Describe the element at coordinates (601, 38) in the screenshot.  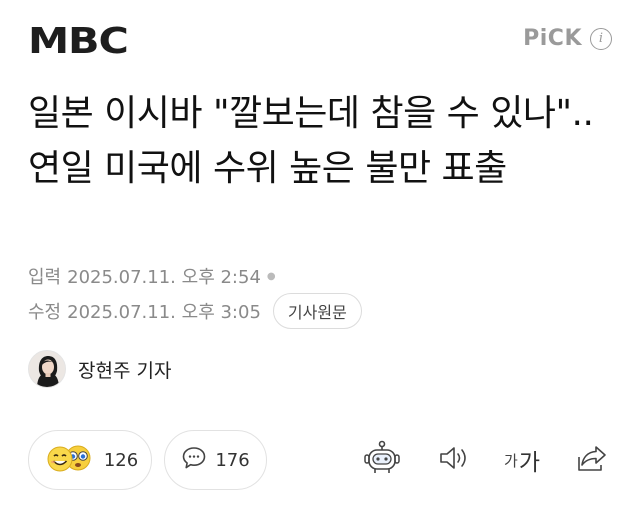
I see `info-icon: i` at that location.